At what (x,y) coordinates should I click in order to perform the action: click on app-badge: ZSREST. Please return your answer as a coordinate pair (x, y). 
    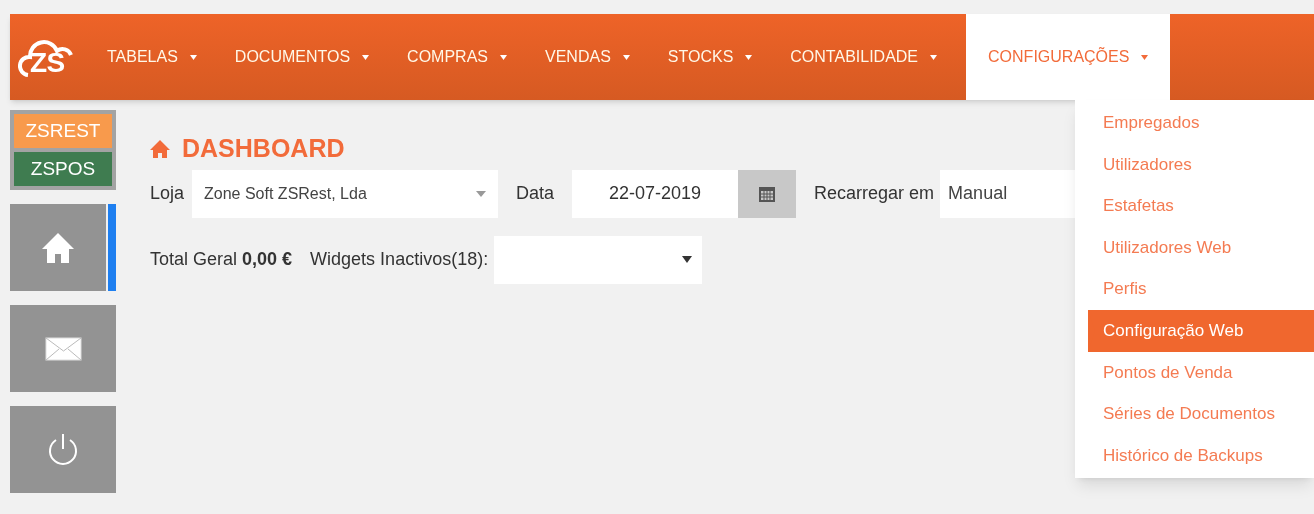
    Looking at the image, I should click on (63, 131).